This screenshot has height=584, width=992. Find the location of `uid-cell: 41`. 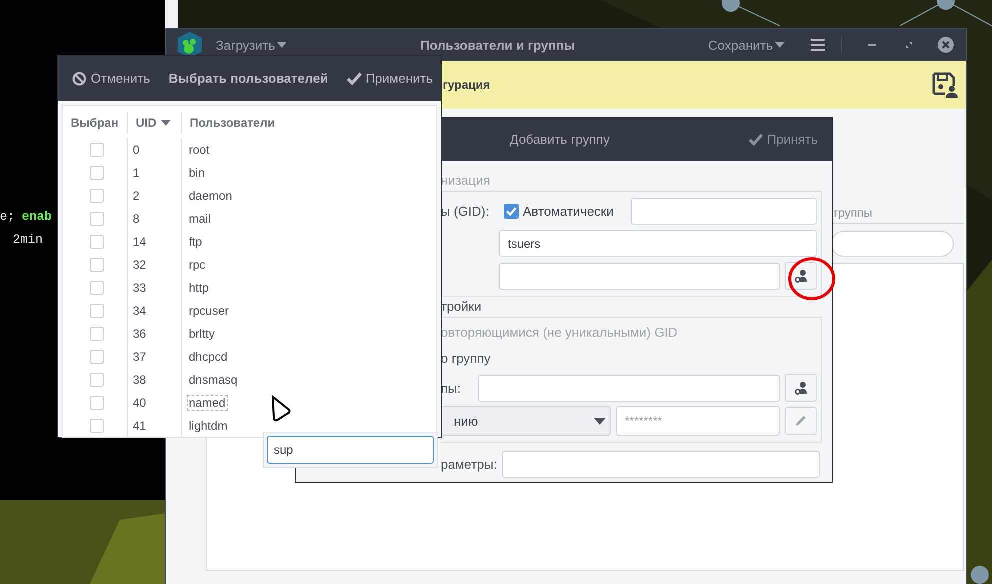

uid-cell: 41 is located at coordinates (154, 425).